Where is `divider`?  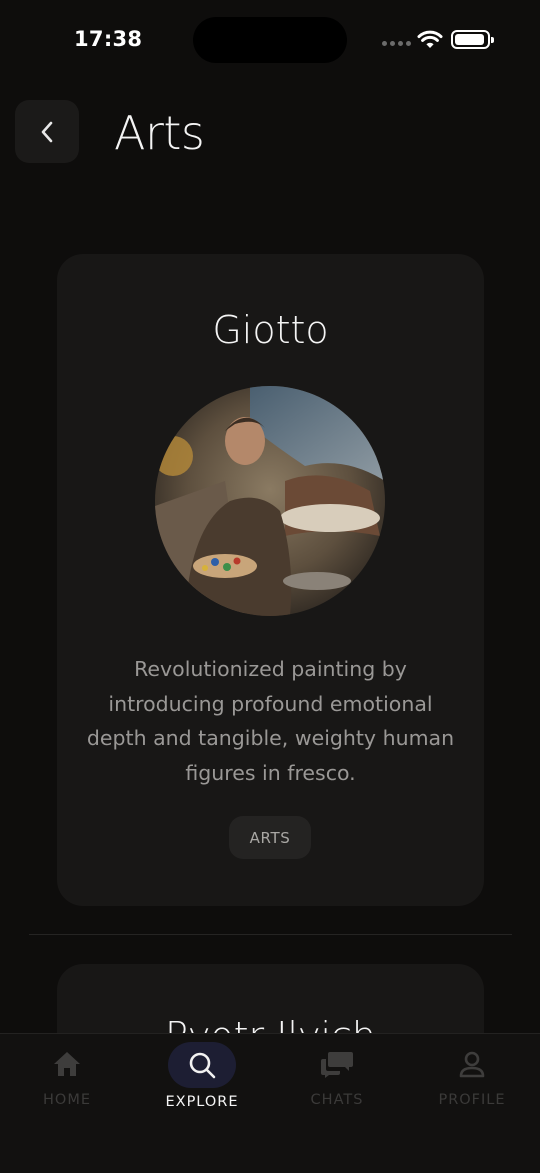 divider is located at coordinates (270, 934).